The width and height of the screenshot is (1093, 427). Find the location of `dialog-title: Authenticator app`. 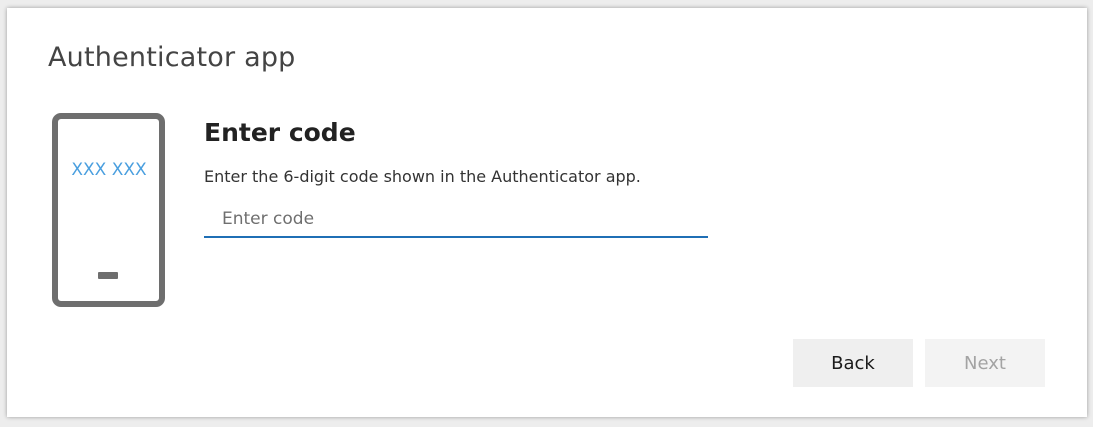

dialog-title: Authenticator app is located at coordinates (172, 57).